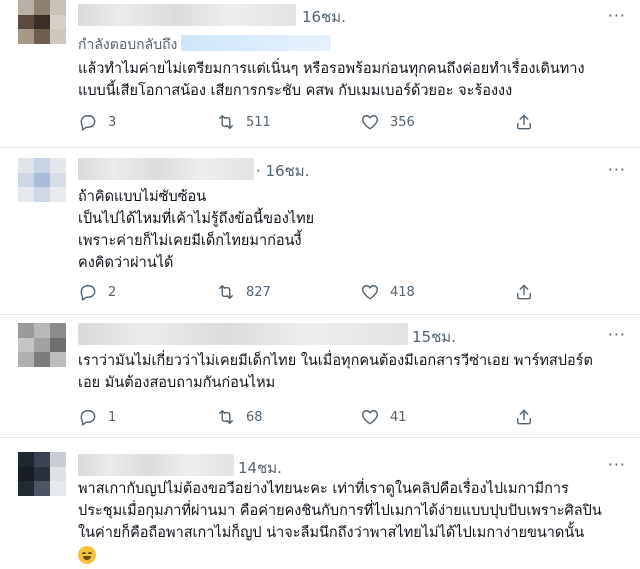  I want to click on like-button: 418, so click(387, 292).